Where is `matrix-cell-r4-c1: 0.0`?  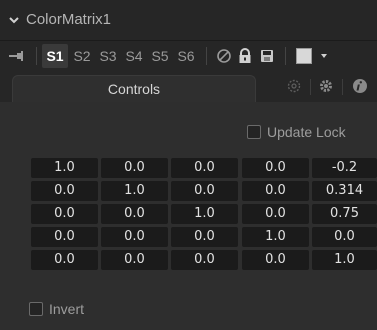 matrix-cell-r4-c1: 0.0 is located at coordinates (64, 237).